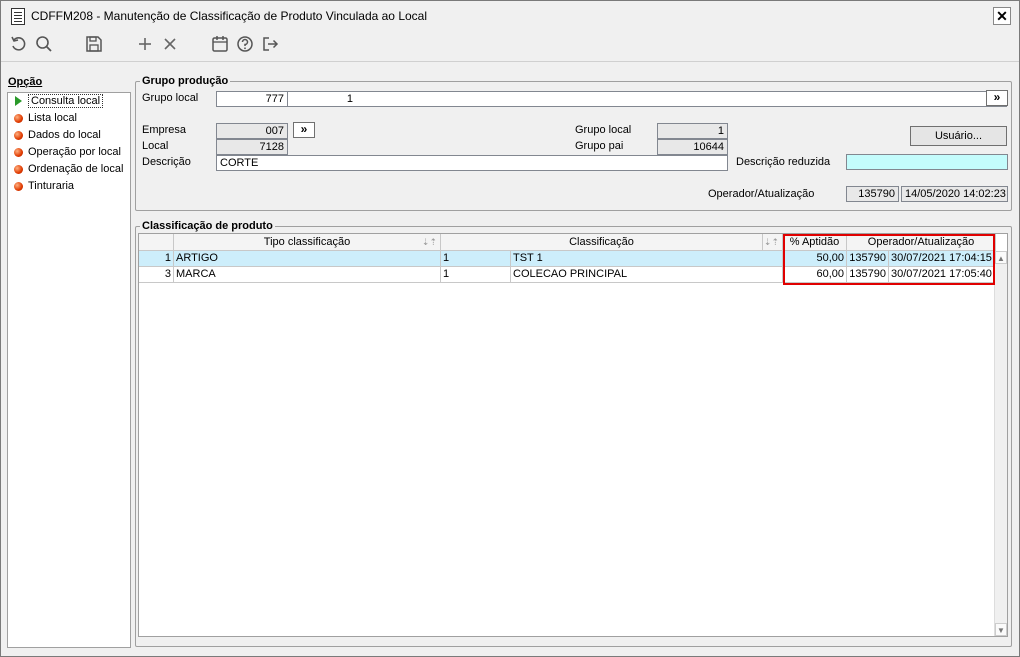 This screenshot has width=1020, height=657. Describe the element at coordinates (510, 61) in the screenshot. I see `toolbar-divider` at that location.